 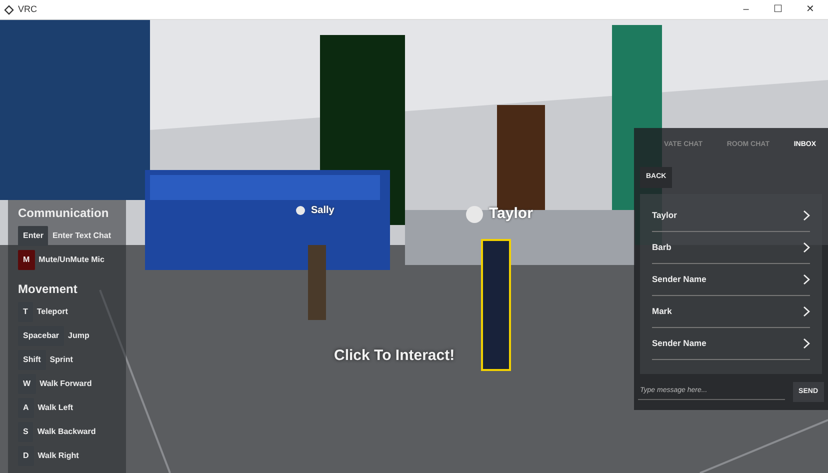 What do you see at coordinates (664, 215) in the screenshot?
I see `sender-name: Taylor` at bounding box center [664, 215].